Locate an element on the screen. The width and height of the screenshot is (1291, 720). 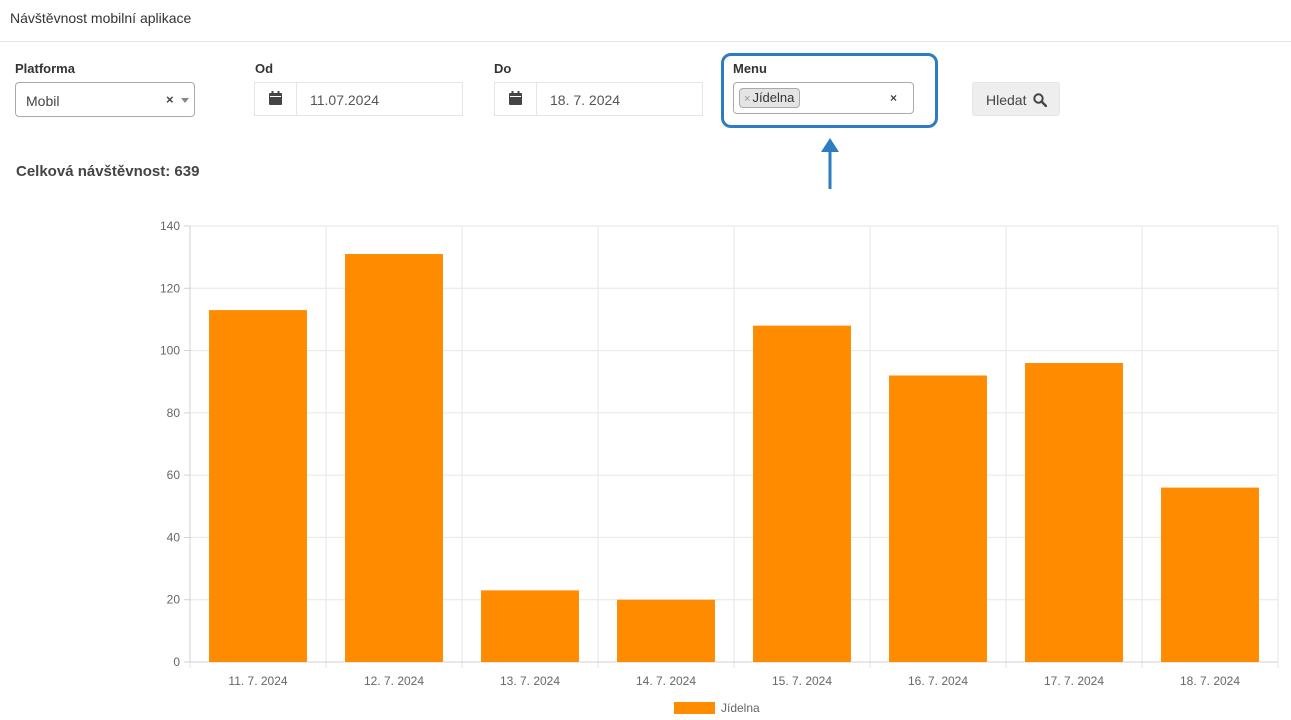
legend-swatch is located at coordinates (694, 708).